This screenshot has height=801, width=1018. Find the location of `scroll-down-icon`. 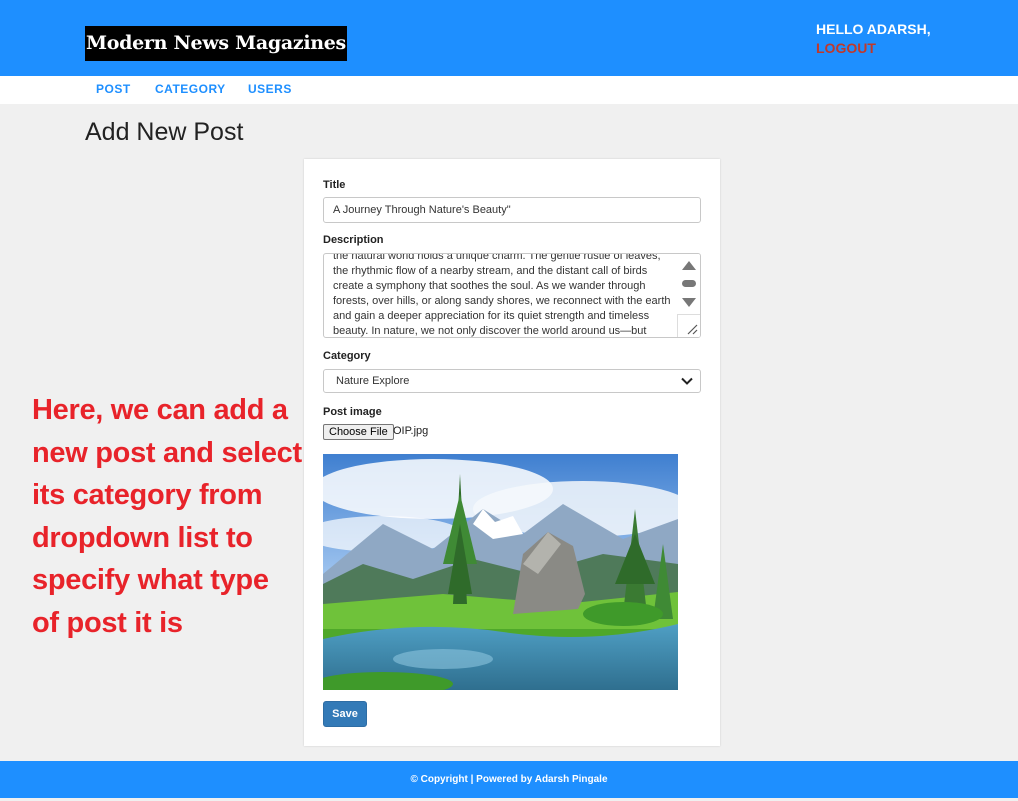

scroll-down-icon is located at coordinates (689, 302).